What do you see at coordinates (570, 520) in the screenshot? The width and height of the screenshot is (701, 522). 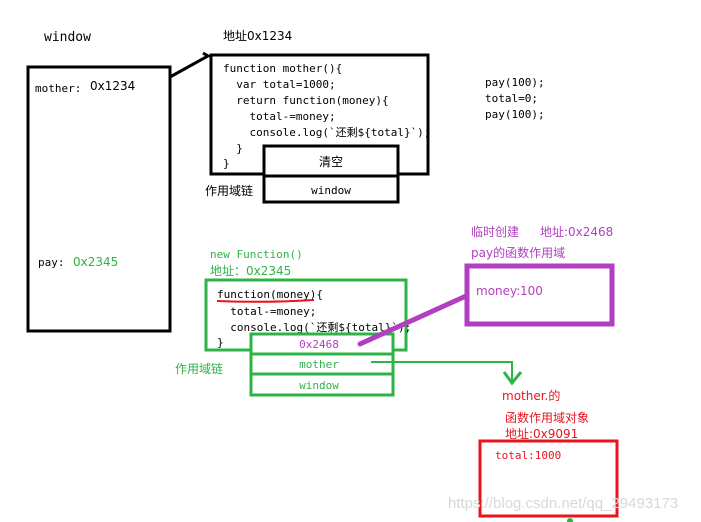 I see `green-dot` at bounding box center [570, 520].